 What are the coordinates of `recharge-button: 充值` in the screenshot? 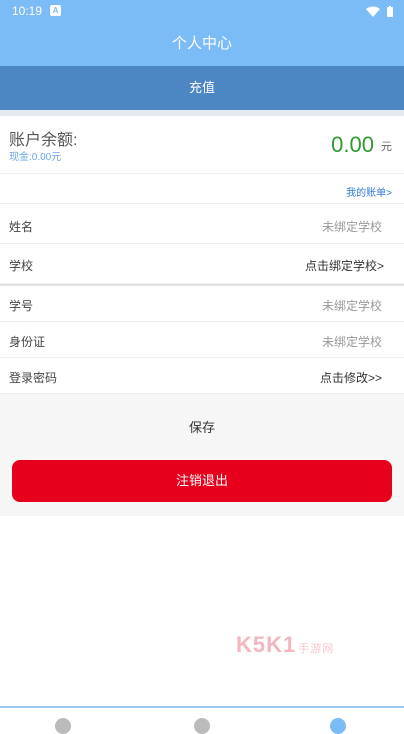 It's located at (202, 88).